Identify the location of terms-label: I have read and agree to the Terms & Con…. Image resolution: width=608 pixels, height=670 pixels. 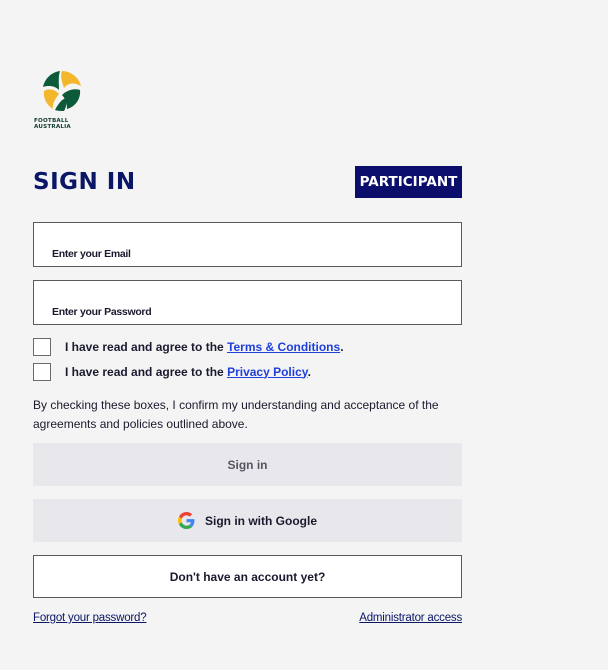
(204, 347).